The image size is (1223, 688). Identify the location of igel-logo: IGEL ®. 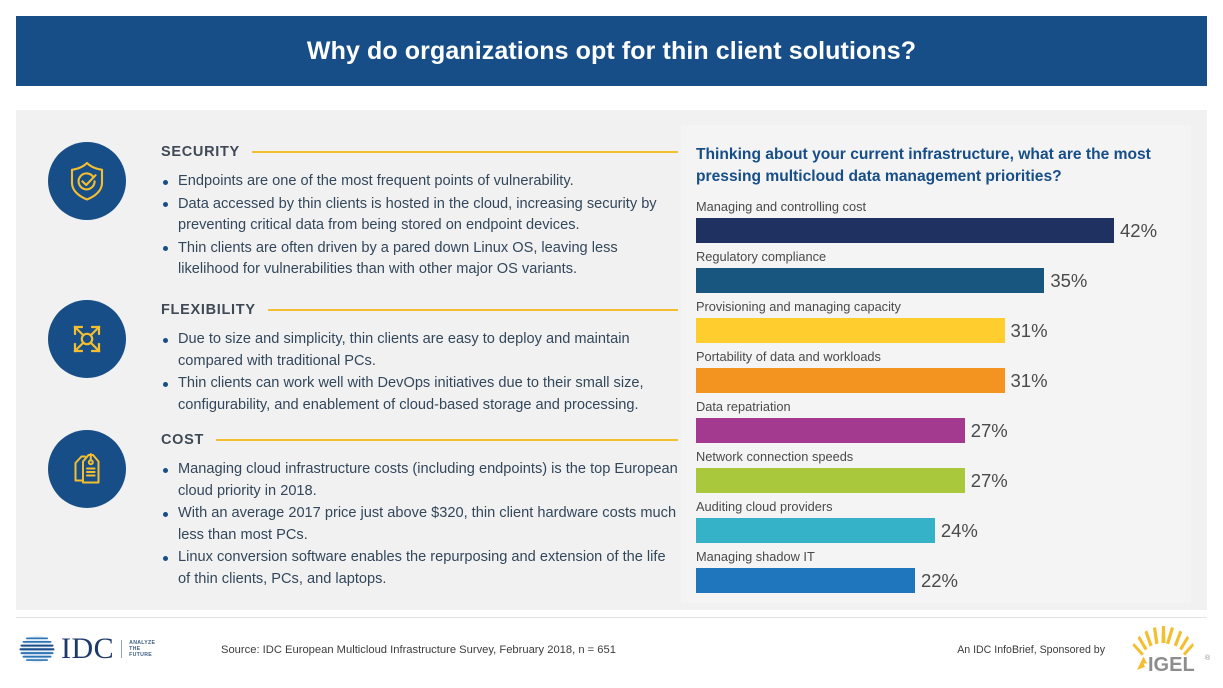
(1171, 651).